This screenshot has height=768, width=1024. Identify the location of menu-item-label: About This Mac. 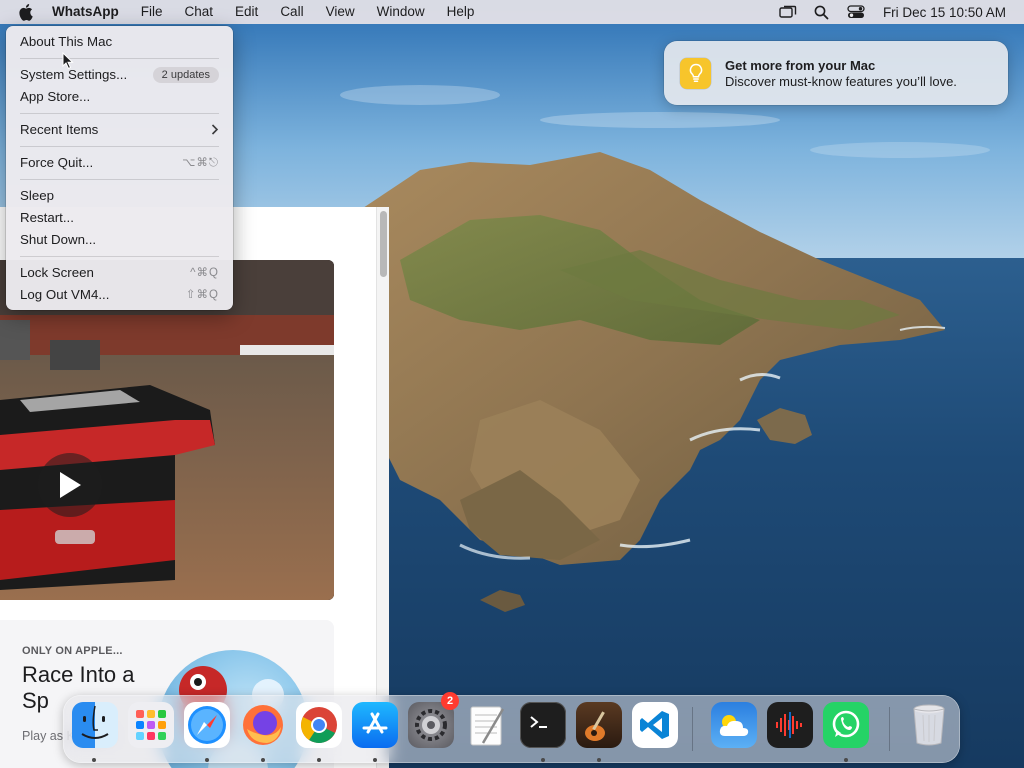
(66, 41).